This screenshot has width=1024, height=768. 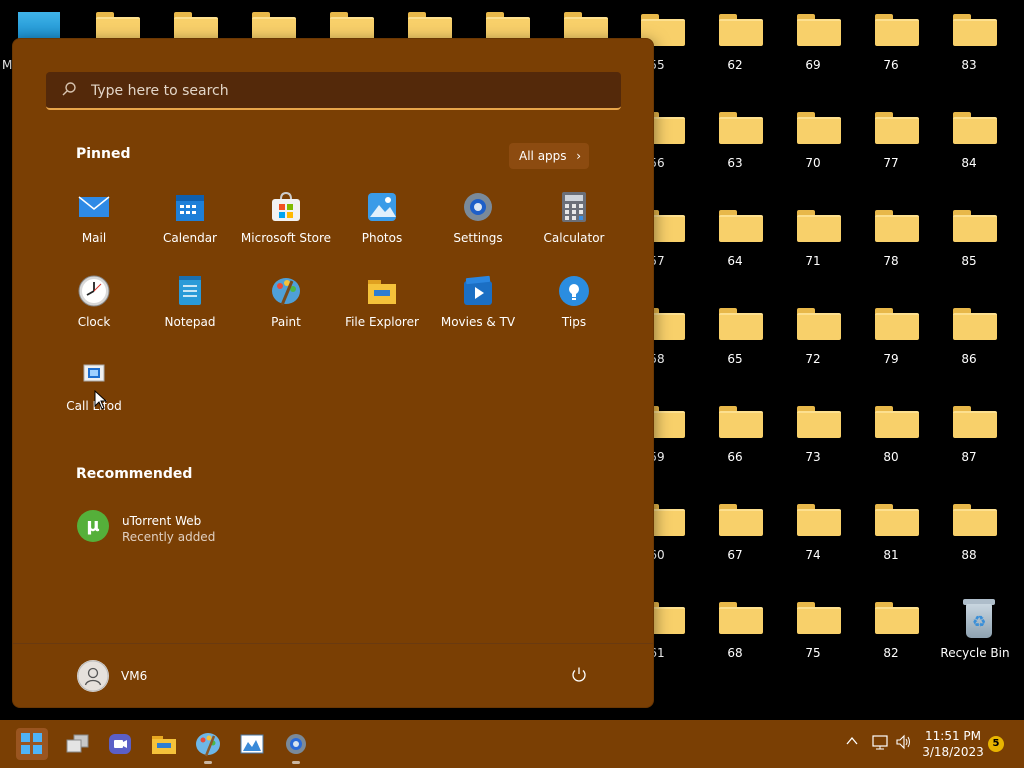 I want to click on recycle-bin: ♻ Recycle Bin, so click(x=975, y=643).